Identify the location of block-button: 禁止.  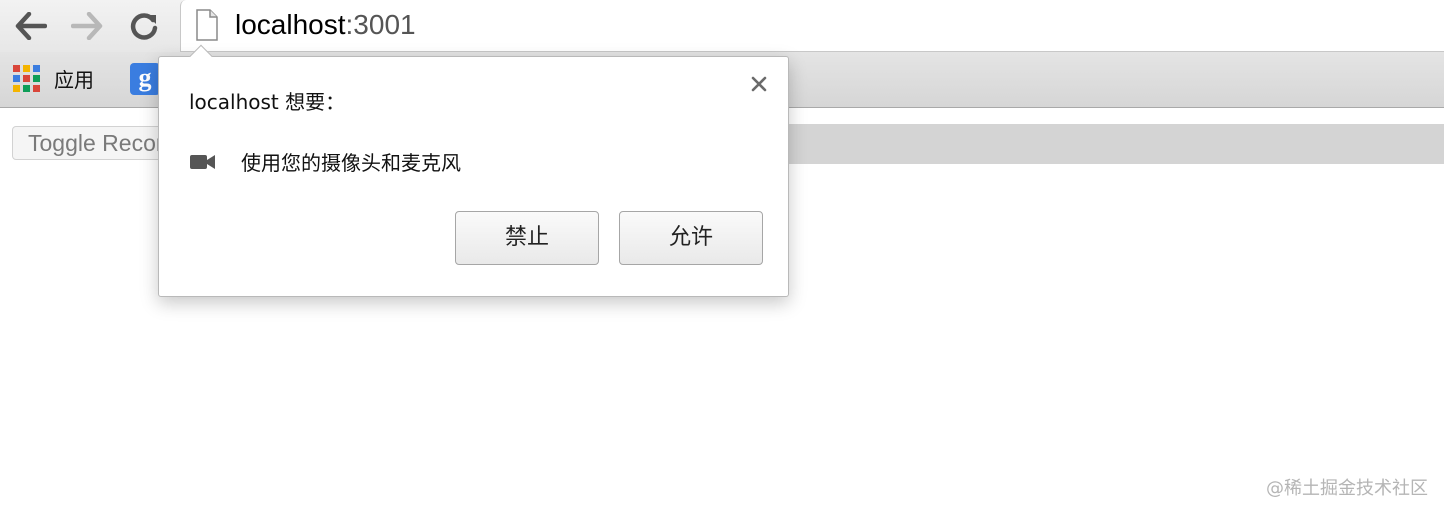
(527, 238).